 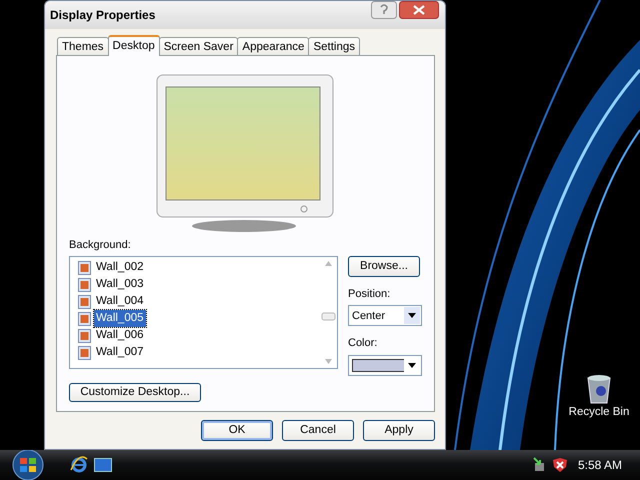 I want to click on browser-e-icon, so click(x=79, y=465).